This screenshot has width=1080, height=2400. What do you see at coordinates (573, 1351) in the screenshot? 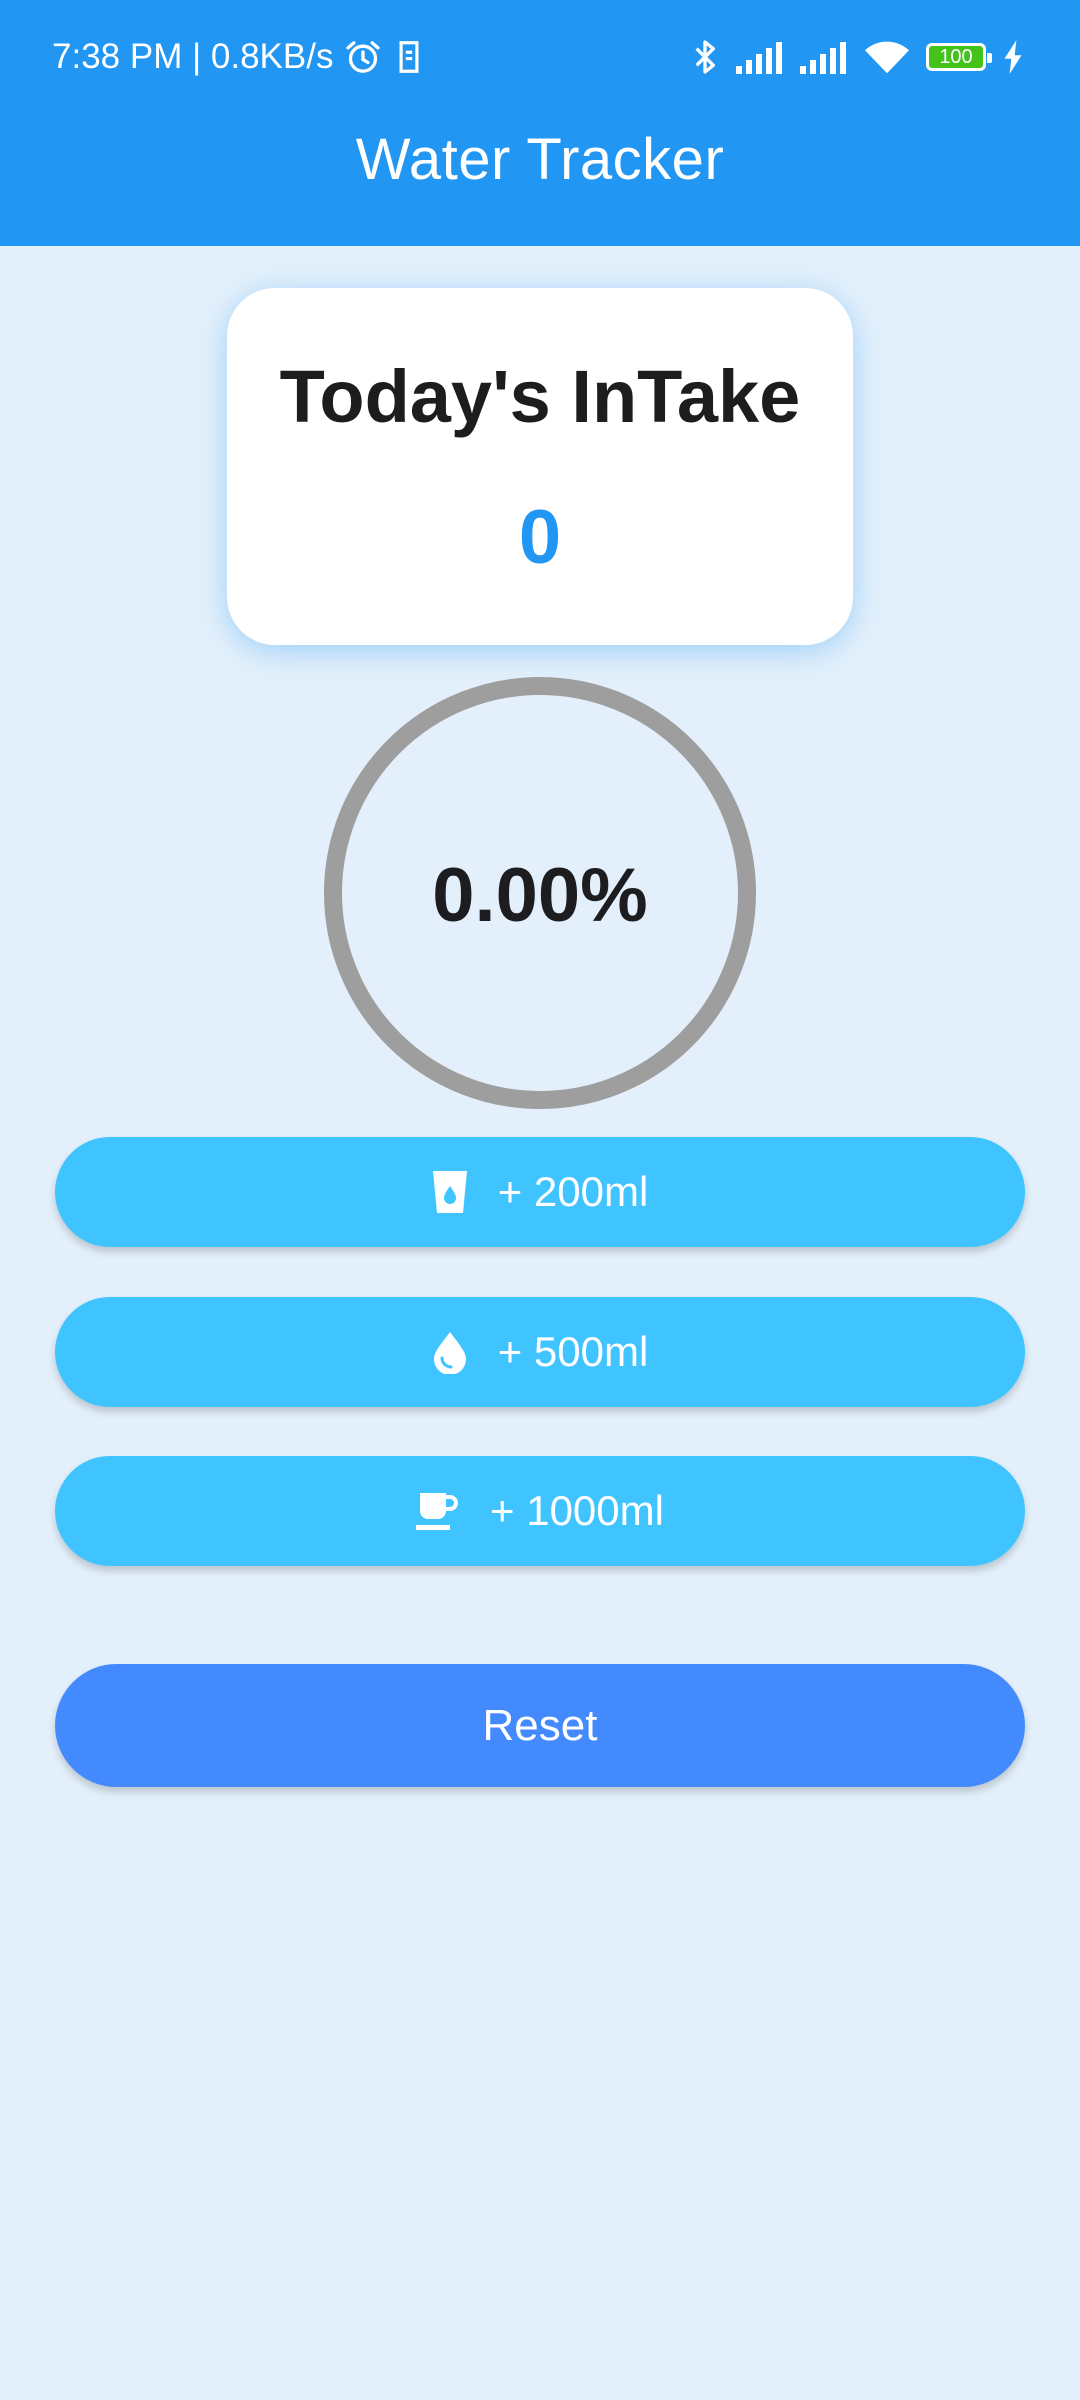
I see `add-500ml-label: + 500ml` at bounding box center [573, 1351].